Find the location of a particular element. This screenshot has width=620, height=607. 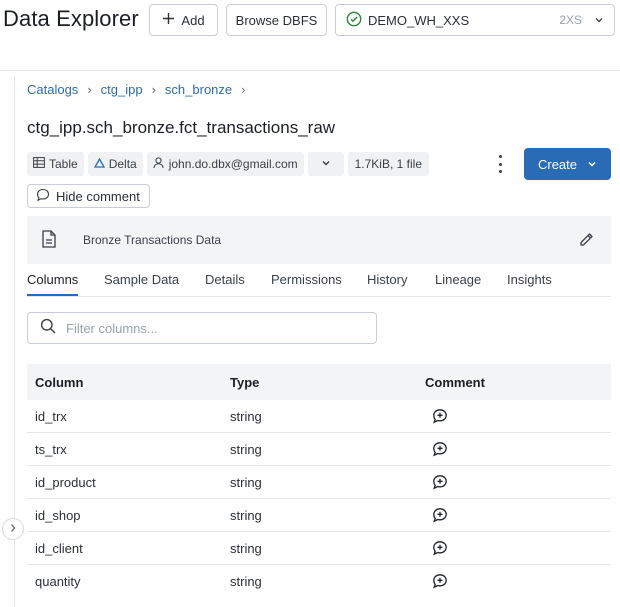

check-circle-icon is located at coordinates (354, 20).